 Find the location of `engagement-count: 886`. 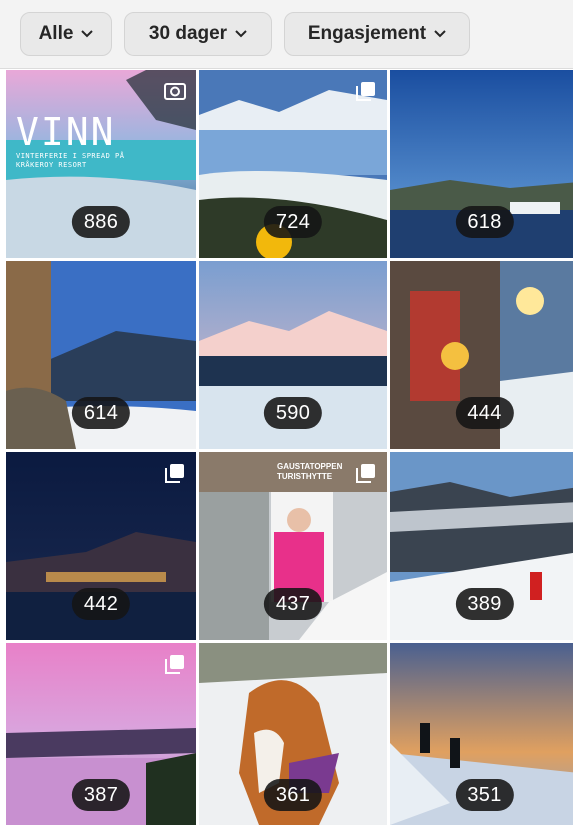

engagement-count: 886 is located at coordinates (101, 222).